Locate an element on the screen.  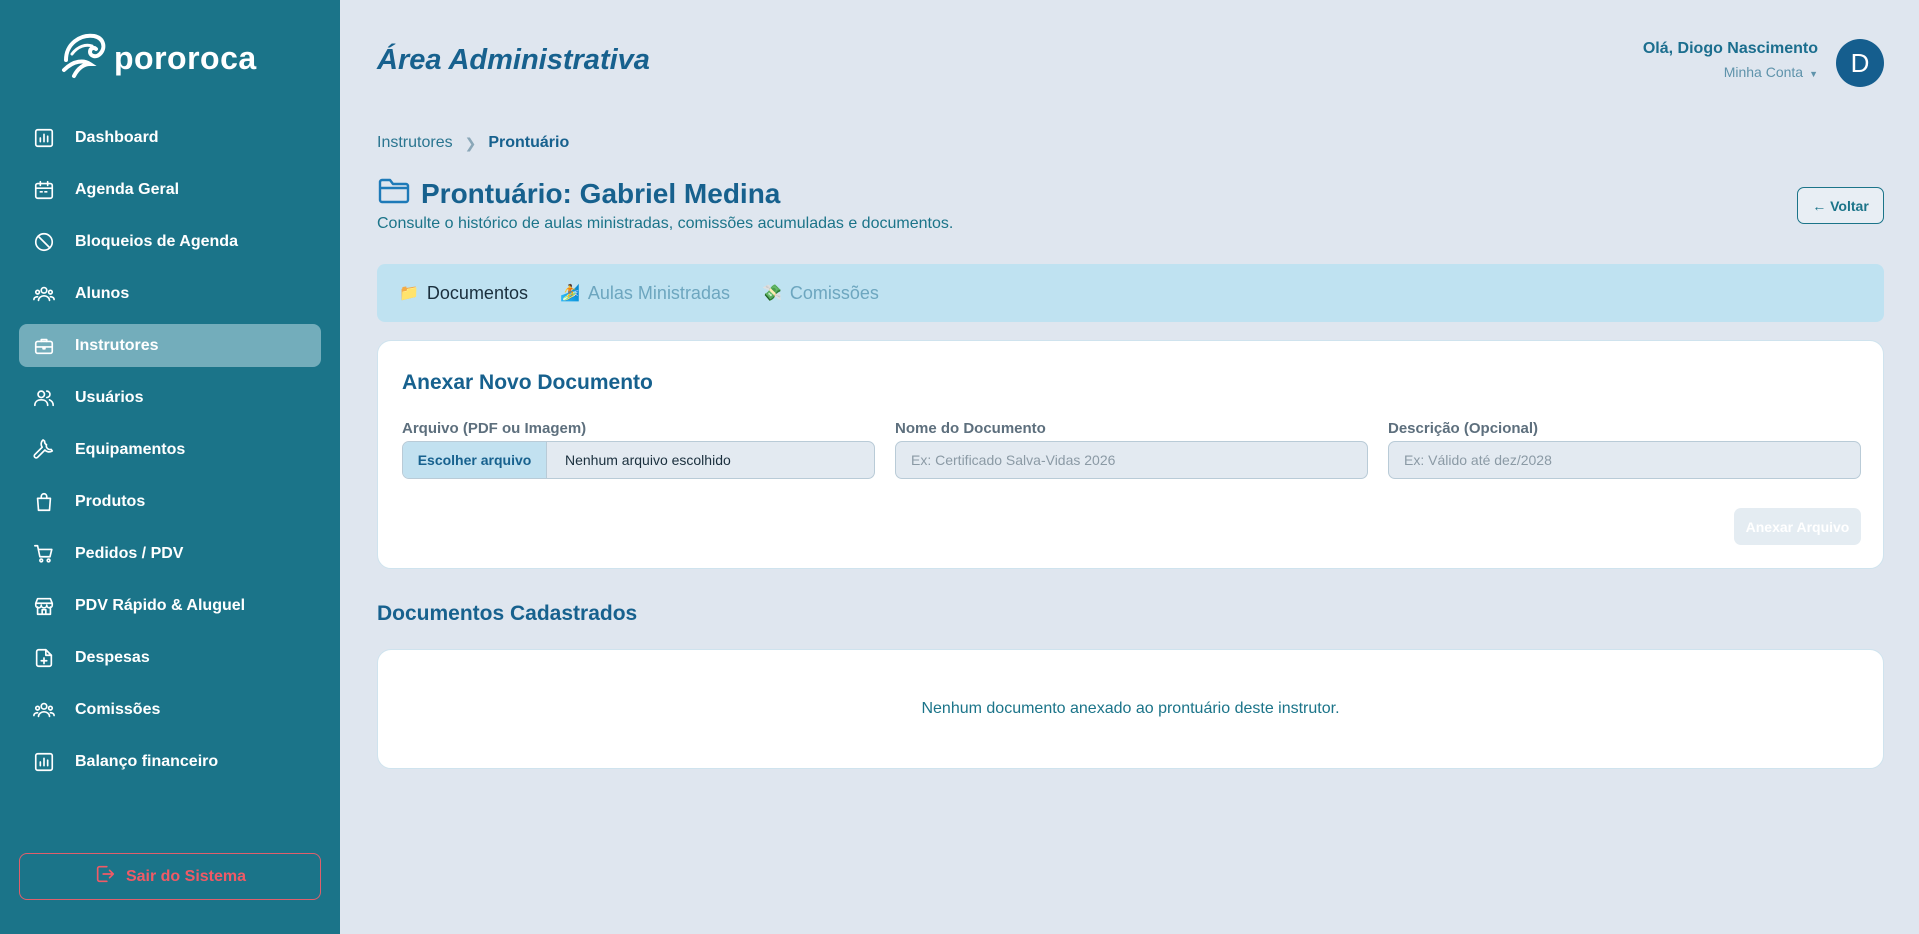
sidebar-item-comissoes: Comissões is located at coordinates (170, 709).